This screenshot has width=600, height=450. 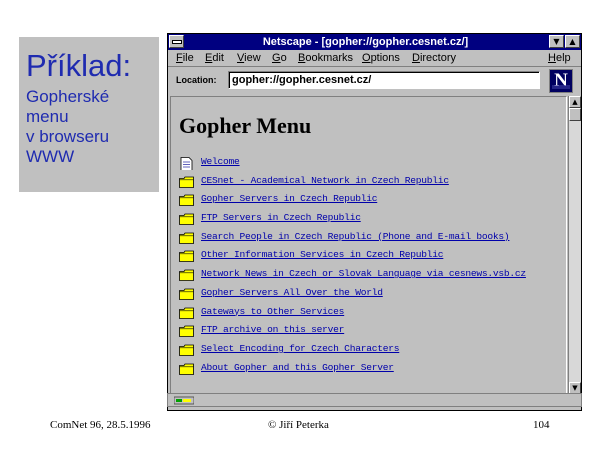 What do you see at coordinates (272, 330) in the screenshot?
I see `gopher-menu-link: FTP archive on this server` at bounding box center [272, 330].